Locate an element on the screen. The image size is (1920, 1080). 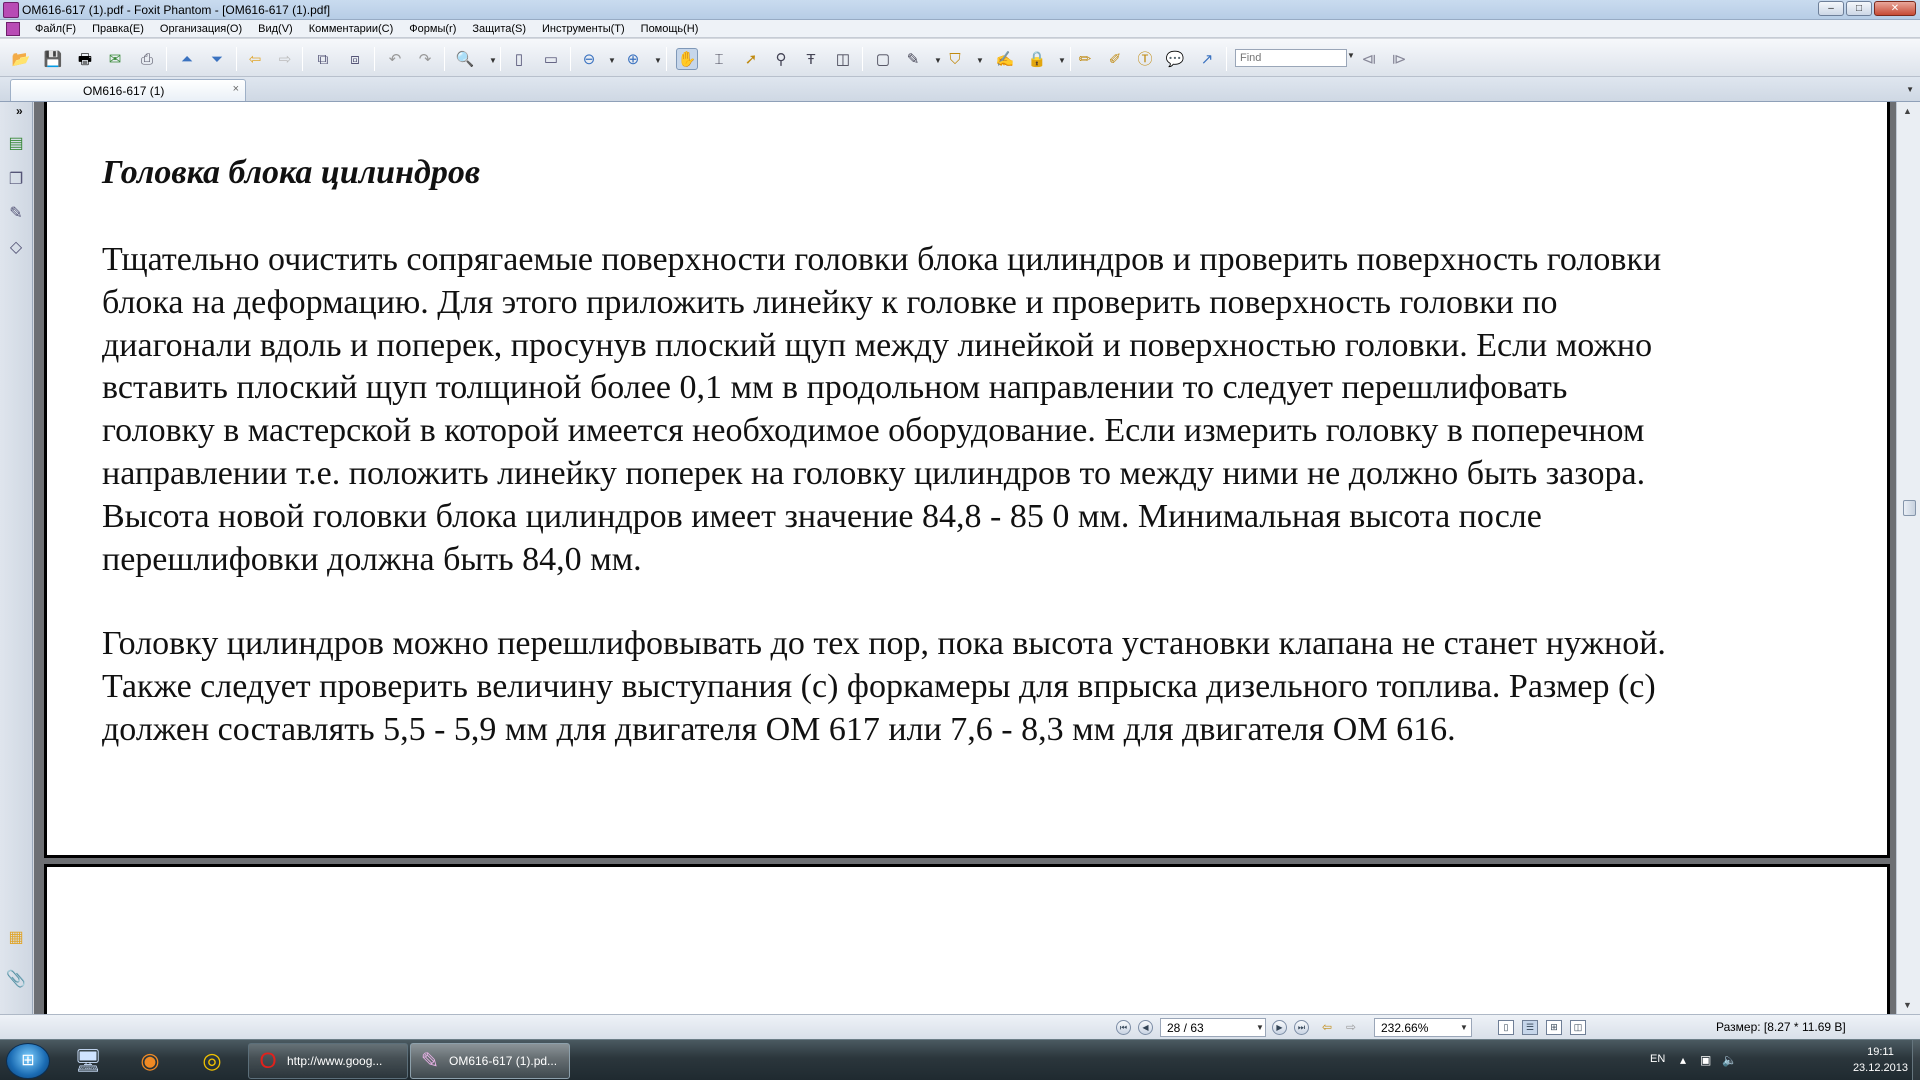
last-page-icon: ⏭ is located at coordinates (1301, 1027).